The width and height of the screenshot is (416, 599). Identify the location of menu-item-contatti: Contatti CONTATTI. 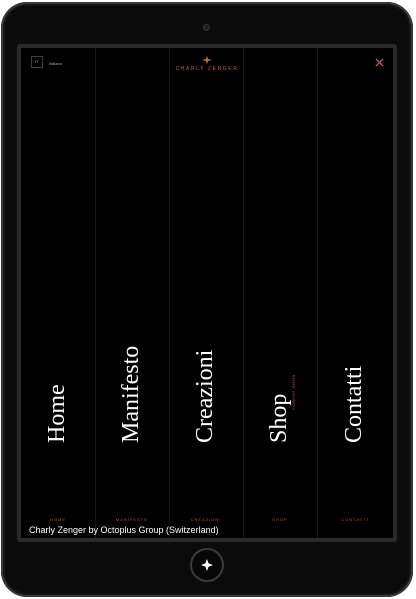
(355, 293).